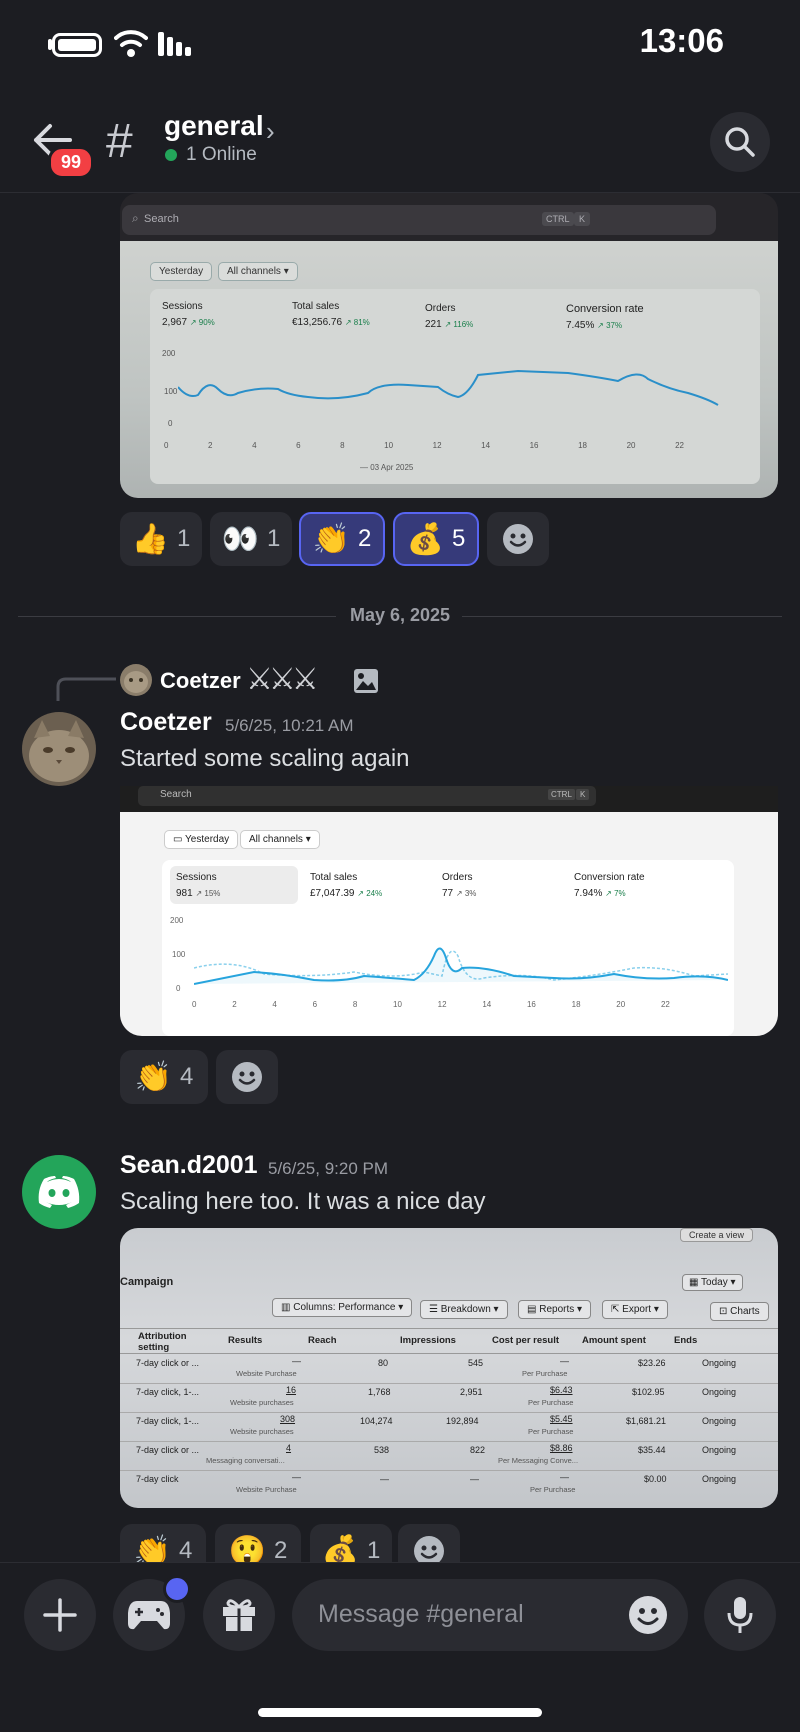  I want to click on reply-connector-icon, so click(86, 689).